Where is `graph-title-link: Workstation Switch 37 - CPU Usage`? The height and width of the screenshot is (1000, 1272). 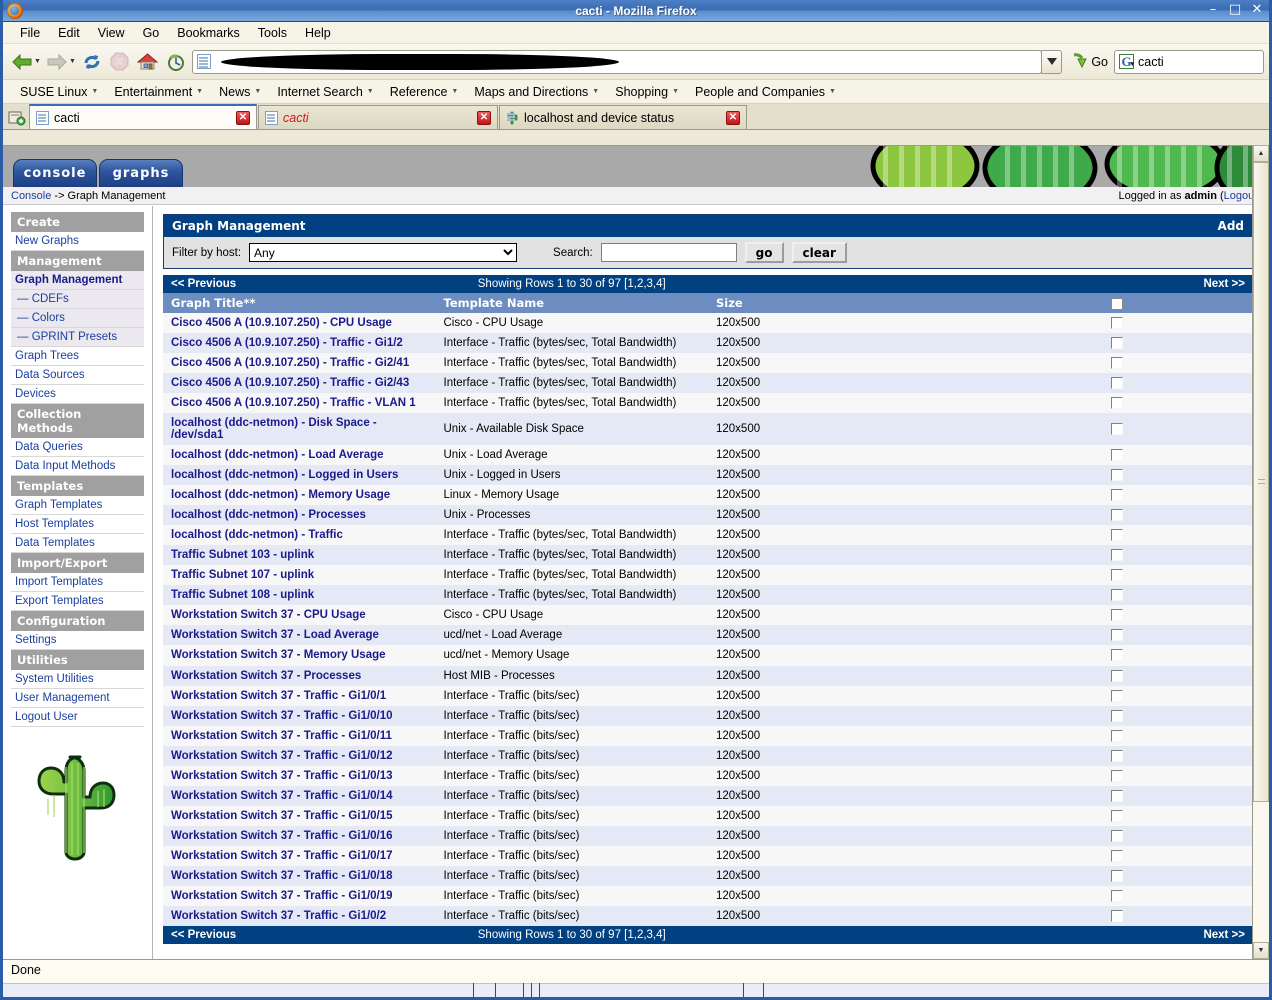
graph-title-link: Workstation Switch 37 - CPU Usage is located at coordinates (268, 615).